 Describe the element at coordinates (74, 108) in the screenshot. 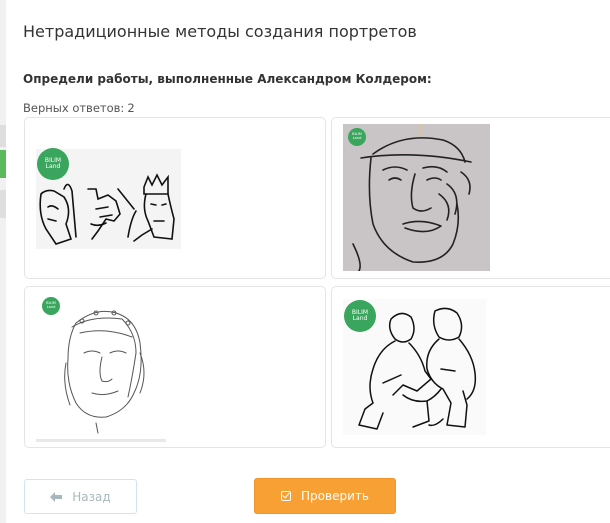

I see `correct-answers-label: Верных ответов:` at that location.